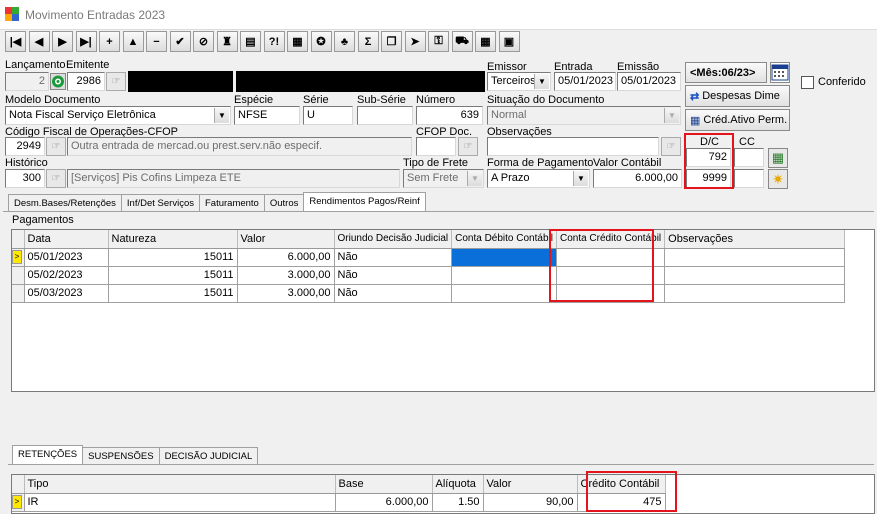 This screenshot has height=514, width=877. What do you see at coordinates (86, 81) in the screenshot?
I see `emitente-code-field: 2986` at bounding box center [86, 81].